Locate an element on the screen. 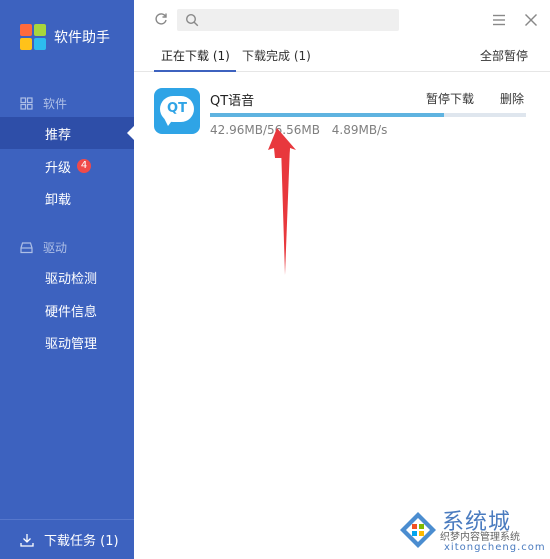  disk-icon is located at coordinates (26, 248).